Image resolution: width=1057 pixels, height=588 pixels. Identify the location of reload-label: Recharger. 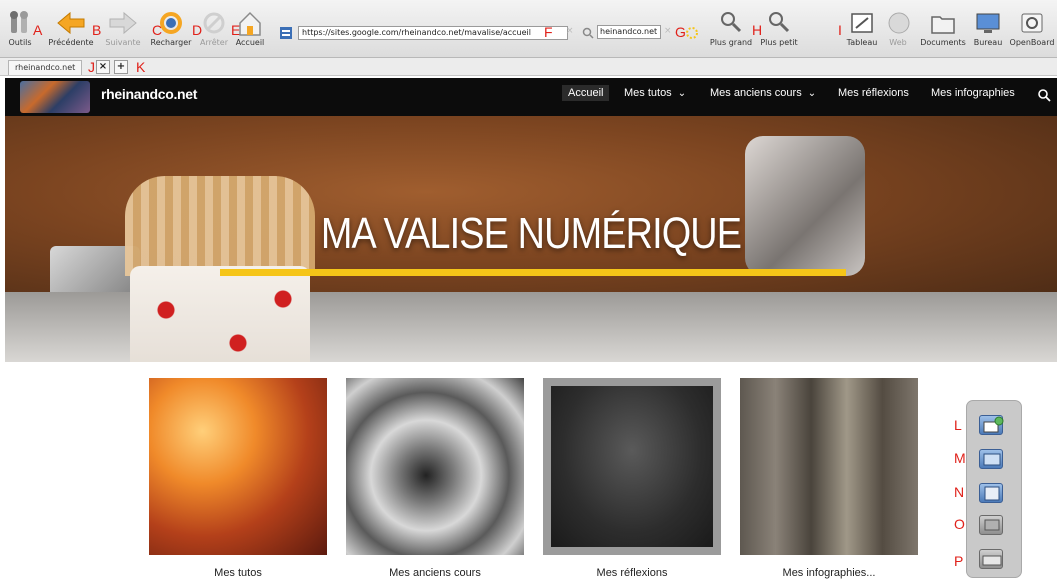
(171, 42).